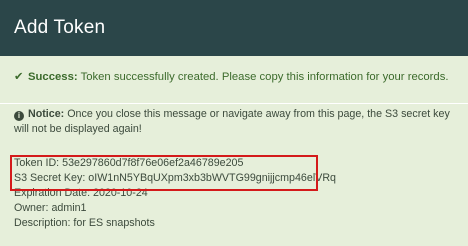  Describe the element at coordinates (60, 27) in the screenshot. I see `dialog-title: Add Token` at that location.